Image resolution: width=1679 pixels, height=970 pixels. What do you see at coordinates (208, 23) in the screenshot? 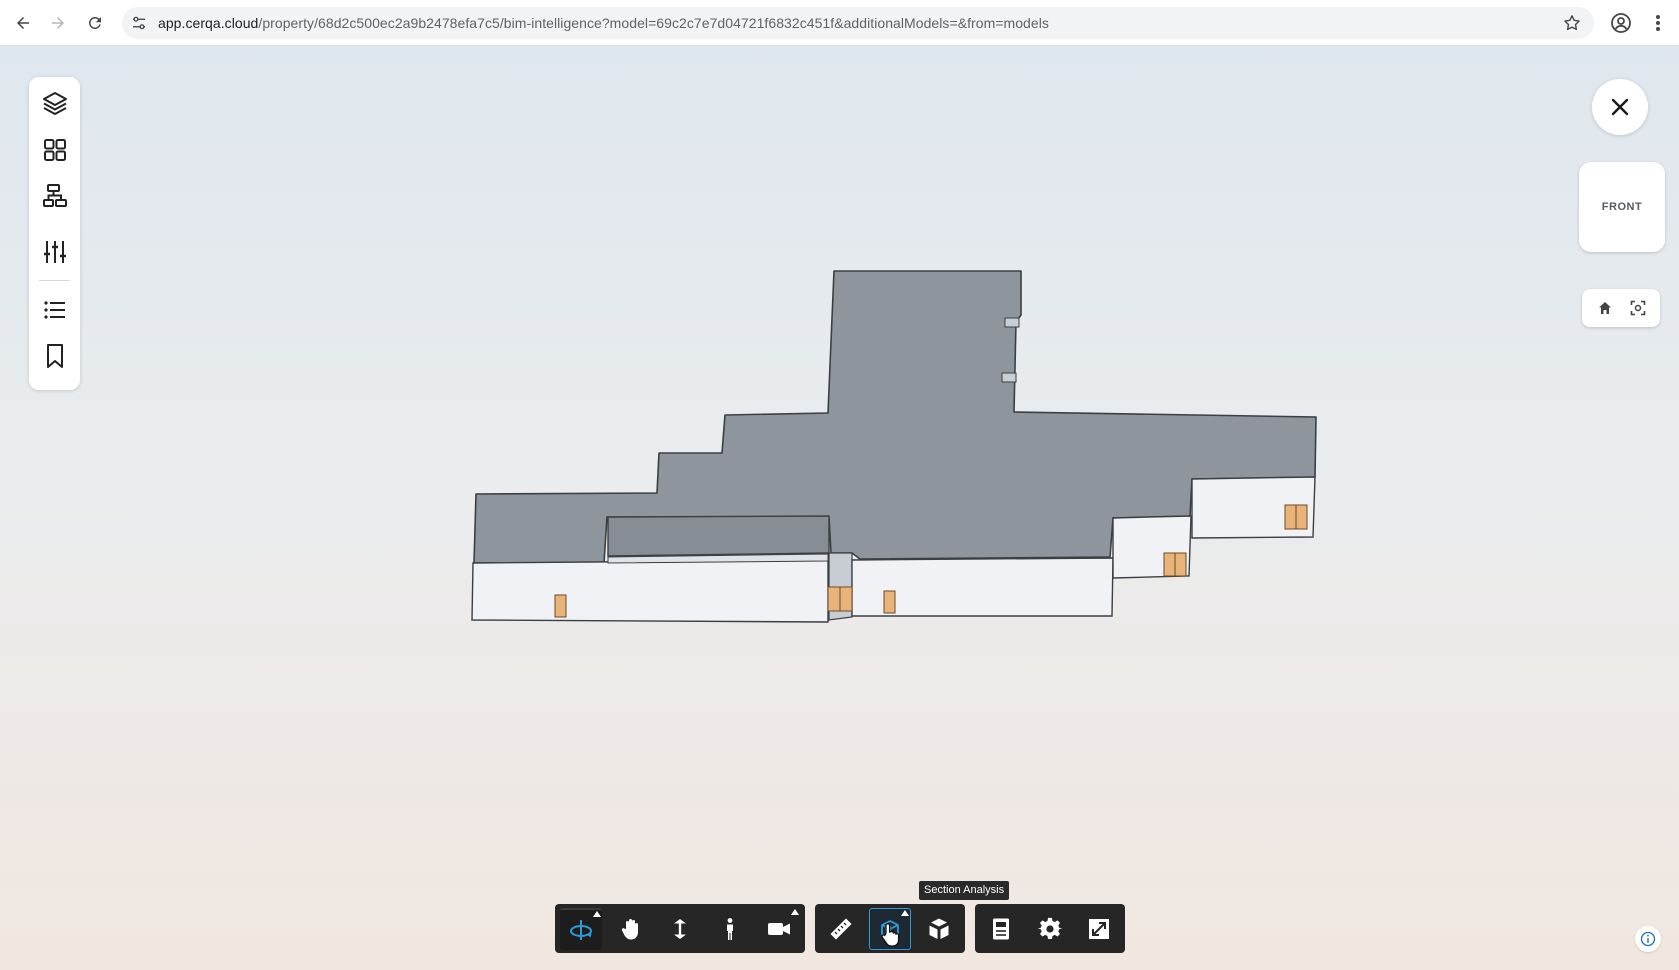
I see `url-host: app.cerqa.cloud` at bounding box center [208, 23].